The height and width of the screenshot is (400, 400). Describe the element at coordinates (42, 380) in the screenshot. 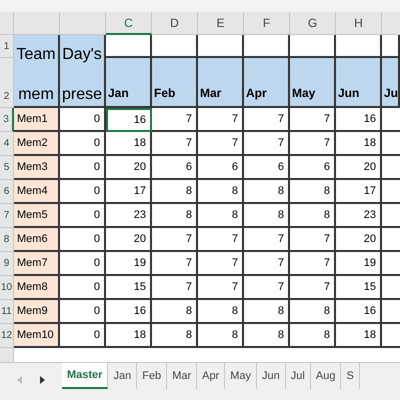

I see `scroll-right-icon` at that location.